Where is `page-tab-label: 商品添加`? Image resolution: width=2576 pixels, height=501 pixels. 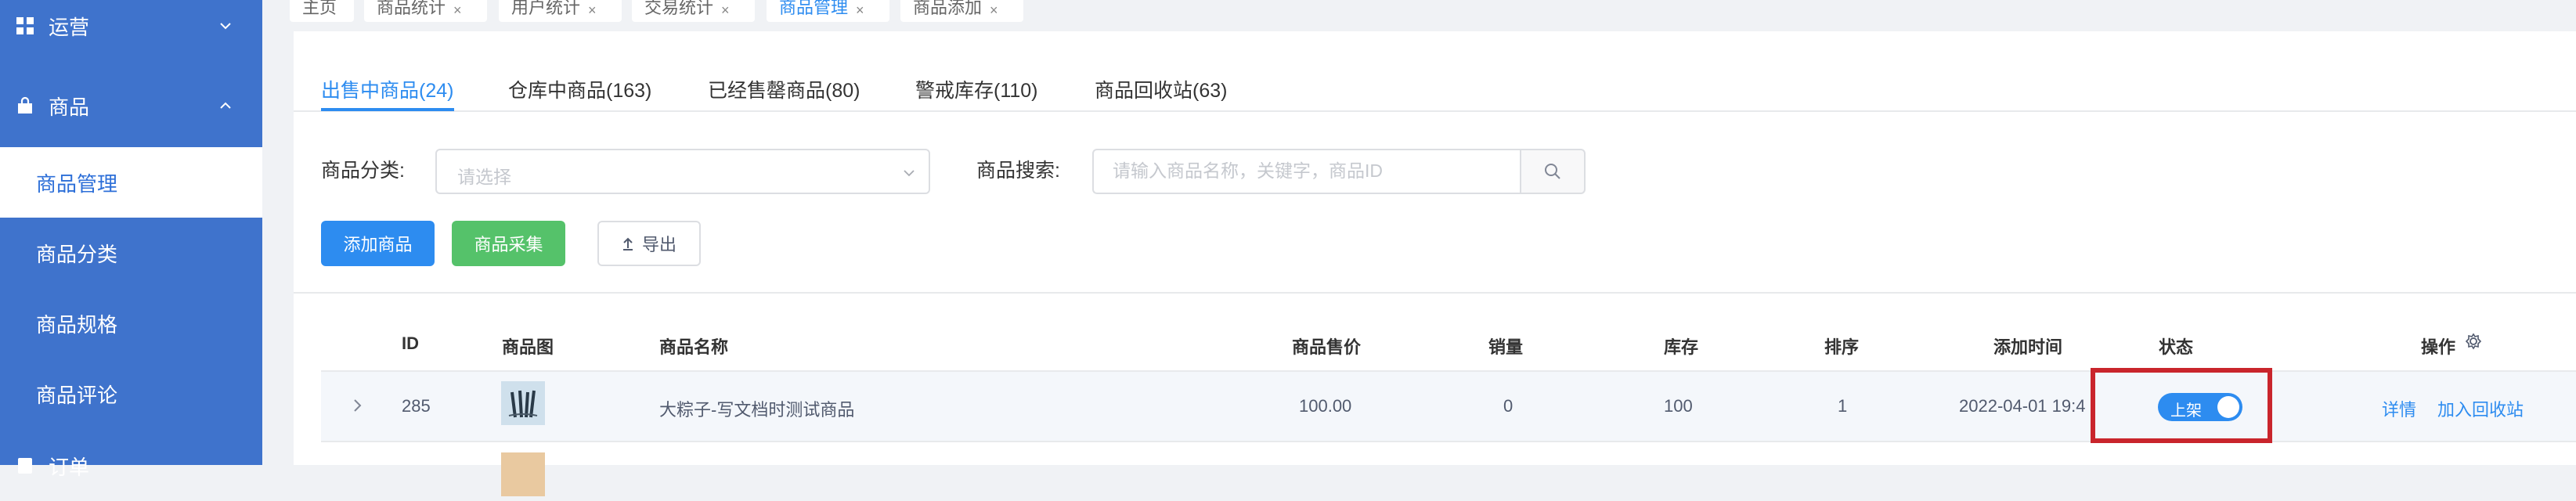 page-tab-label: 商品添加 is located at coordinates (948, 8).